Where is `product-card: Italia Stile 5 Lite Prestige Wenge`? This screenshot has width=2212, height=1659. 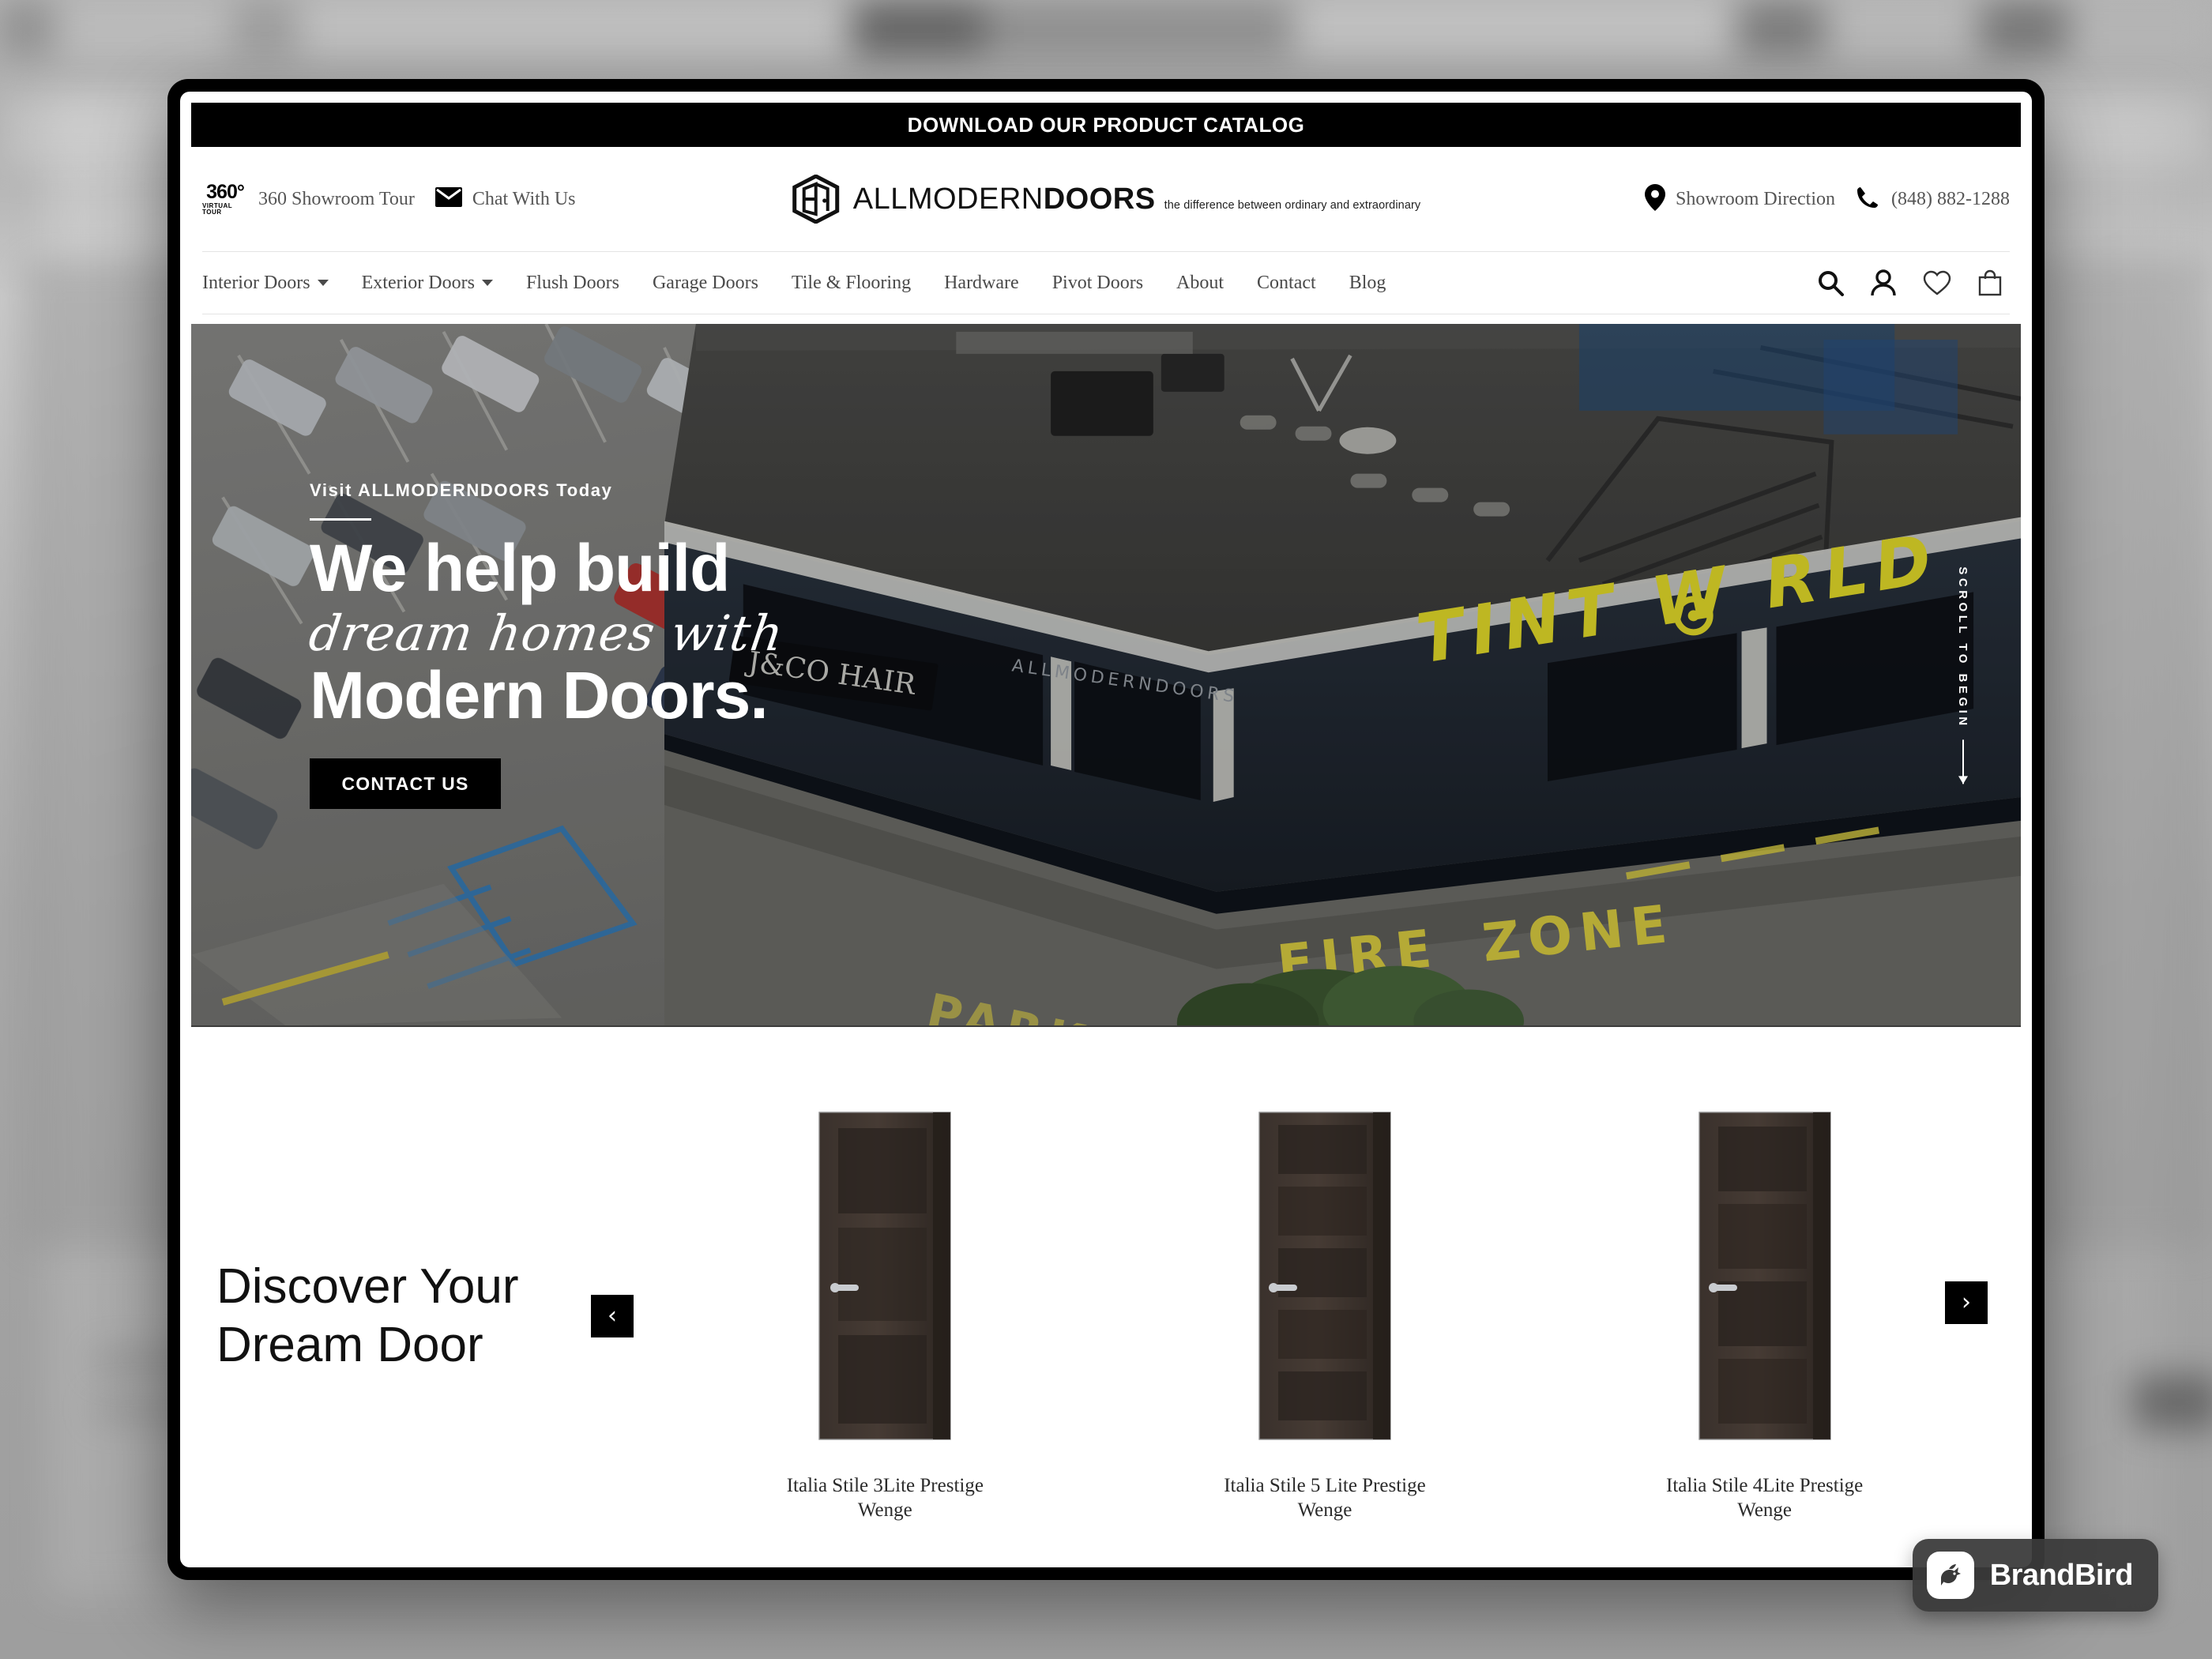 product-card: Italia Stile 5 Lite Prestige Wenge is located at coordinates (1325, 1316).